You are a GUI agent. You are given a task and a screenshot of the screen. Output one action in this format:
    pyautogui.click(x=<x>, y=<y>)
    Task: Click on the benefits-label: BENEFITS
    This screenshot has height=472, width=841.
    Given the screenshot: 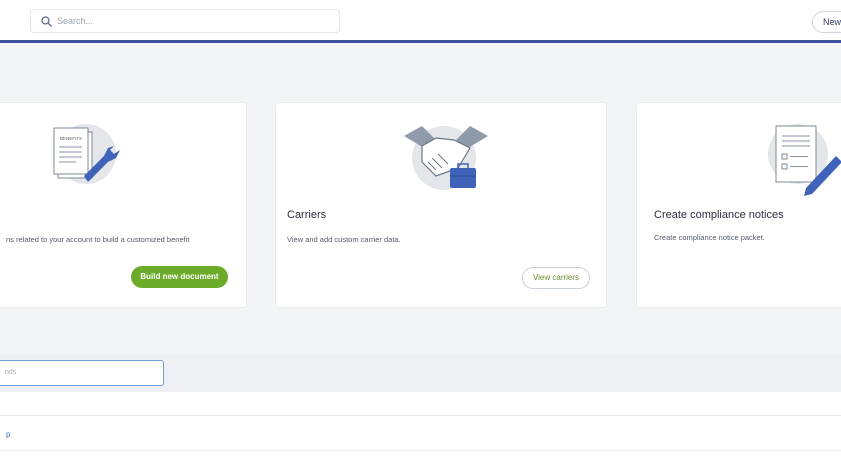 What is the action you would take?
    pyautogui.click(x=71, y=138)
    